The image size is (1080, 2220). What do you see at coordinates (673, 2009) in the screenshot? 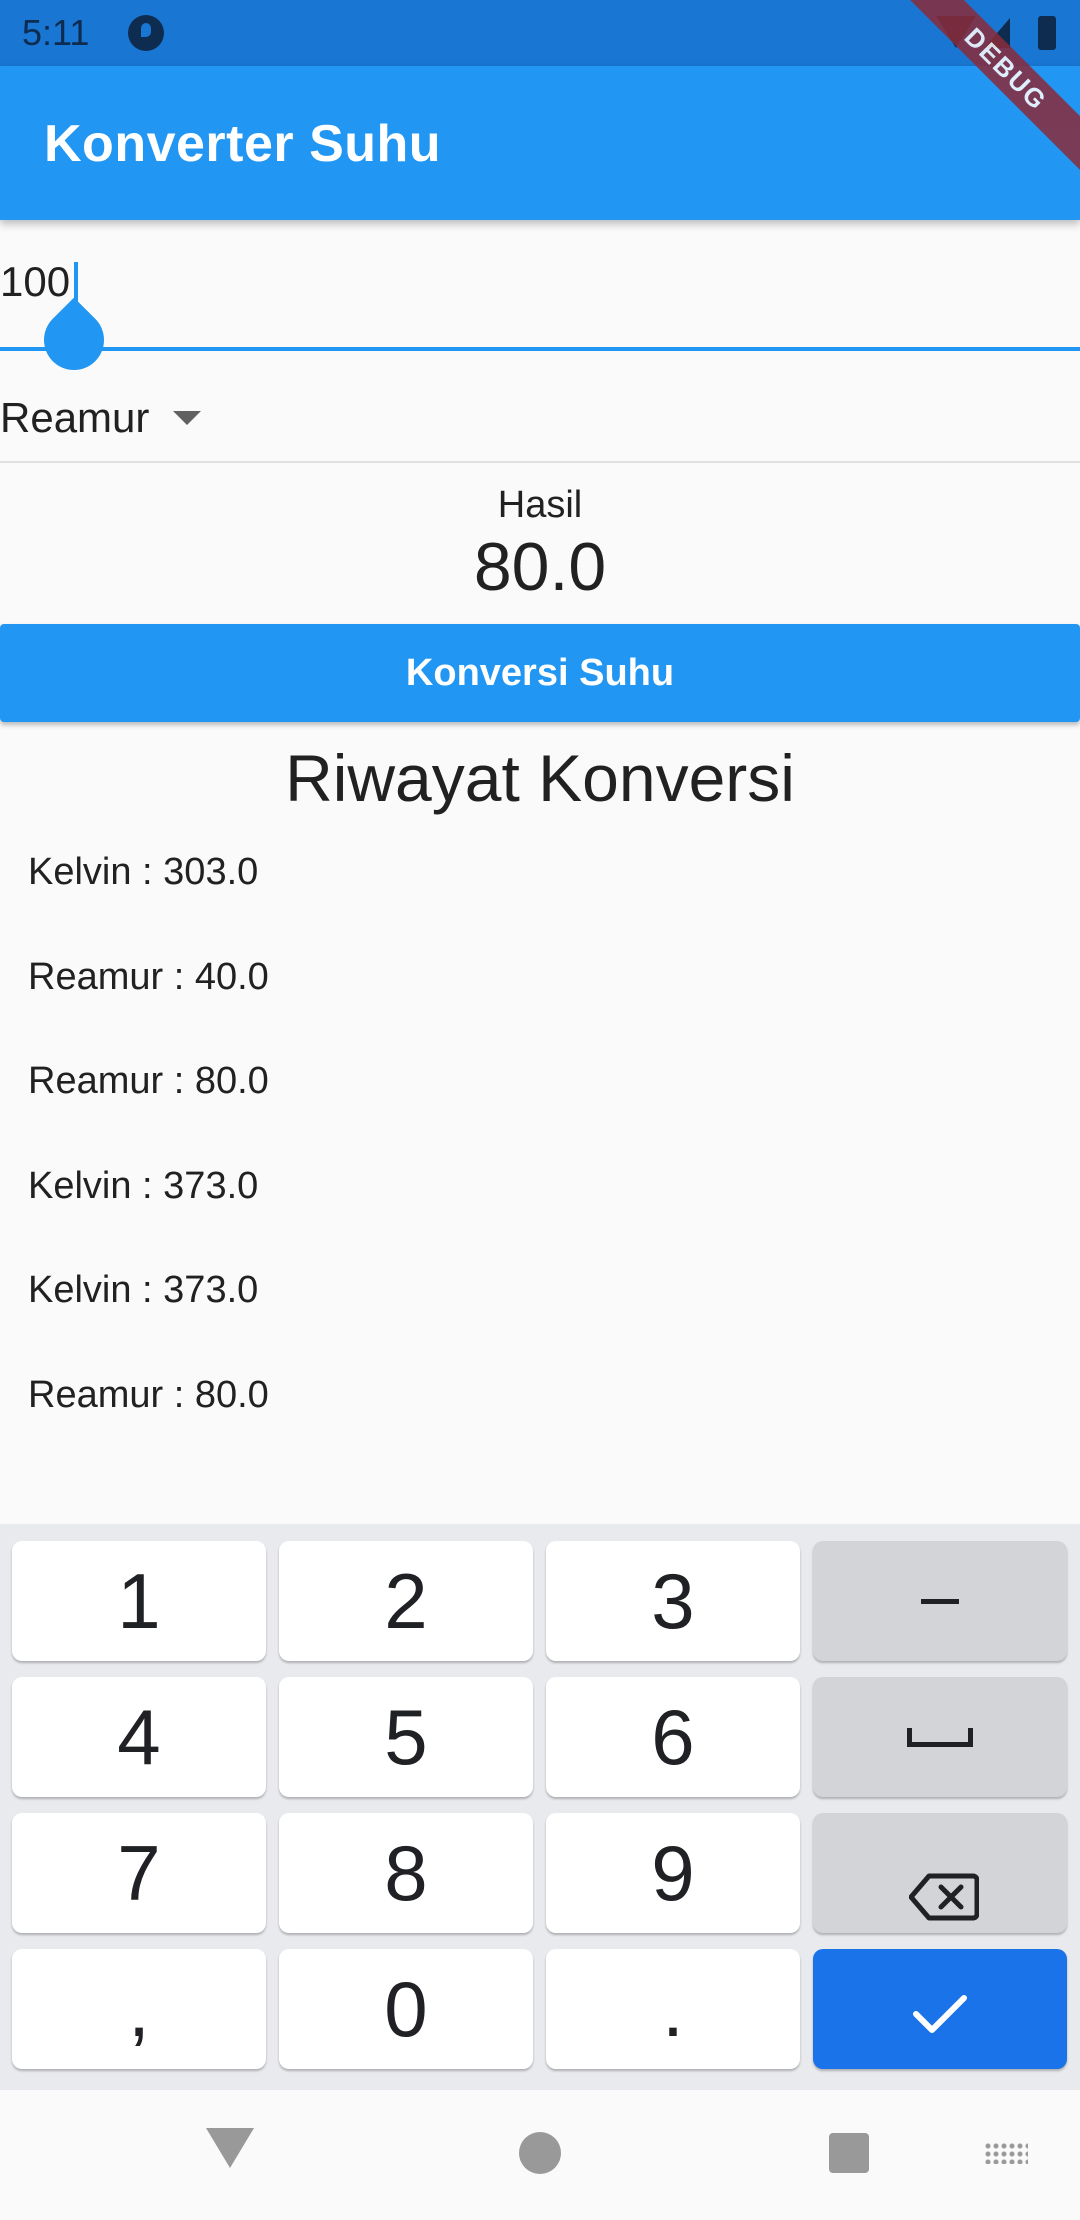
I see `key-period: .` at bounding box center [673, 2009].